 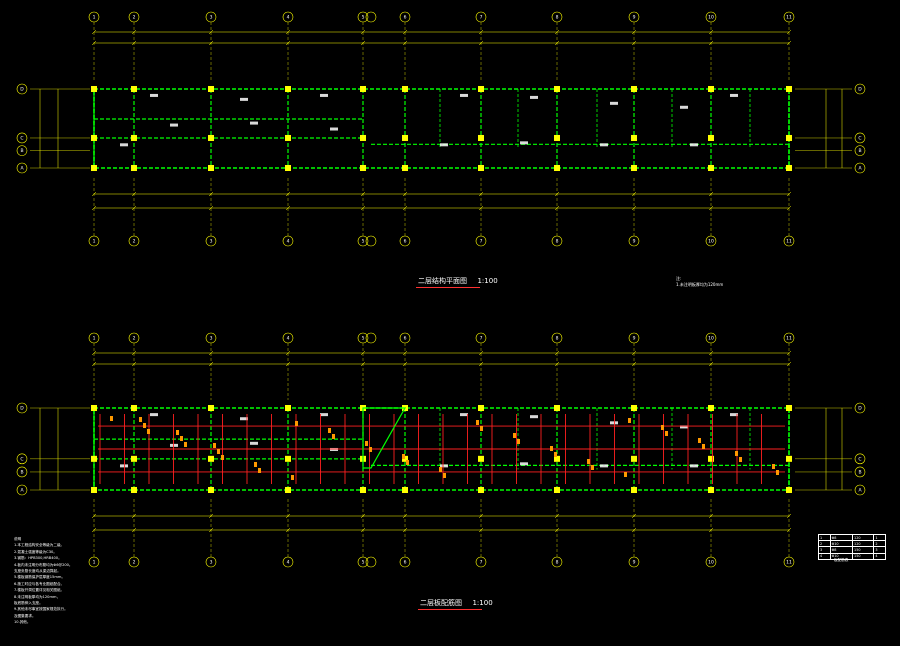 I want to click on top-plan-title-text: 二层结构平面图, so click(x=442, y=281).